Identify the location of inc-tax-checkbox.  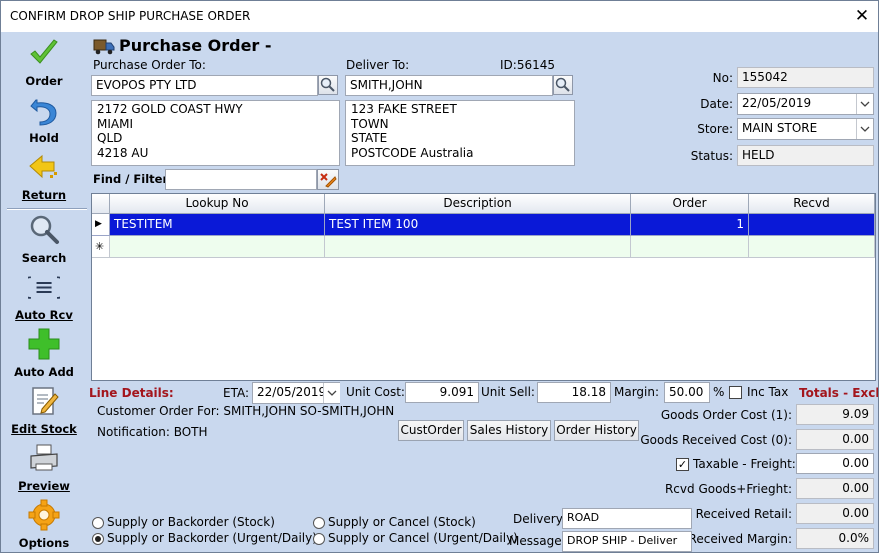
(735, 392).